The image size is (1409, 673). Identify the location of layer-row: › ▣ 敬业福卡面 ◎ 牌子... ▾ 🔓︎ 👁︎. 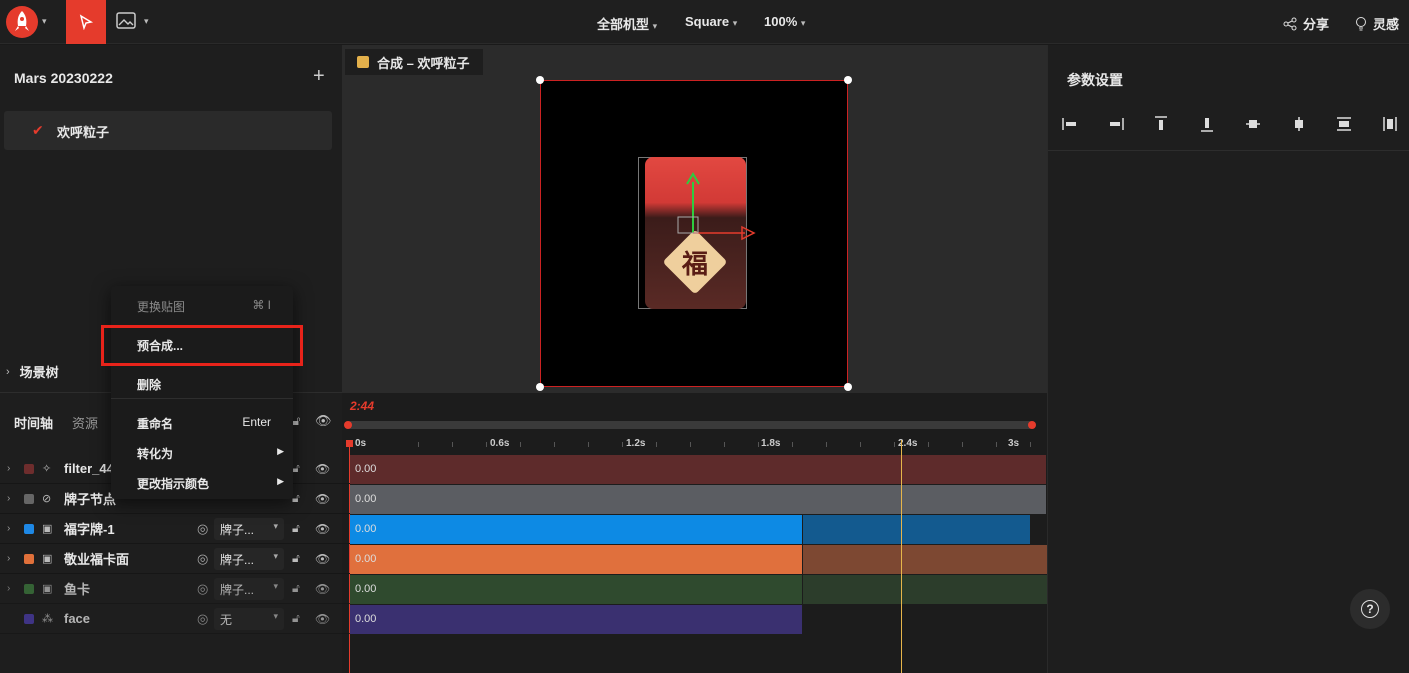
(175, 559).